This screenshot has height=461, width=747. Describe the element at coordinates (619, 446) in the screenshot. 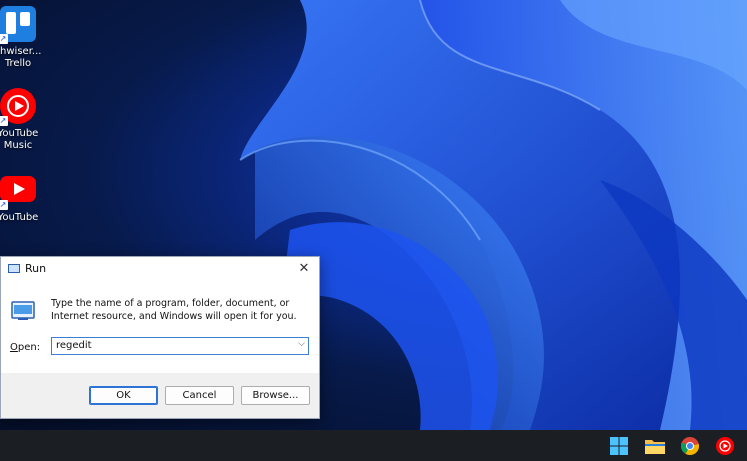

I see `windows-start-icon` at that location.